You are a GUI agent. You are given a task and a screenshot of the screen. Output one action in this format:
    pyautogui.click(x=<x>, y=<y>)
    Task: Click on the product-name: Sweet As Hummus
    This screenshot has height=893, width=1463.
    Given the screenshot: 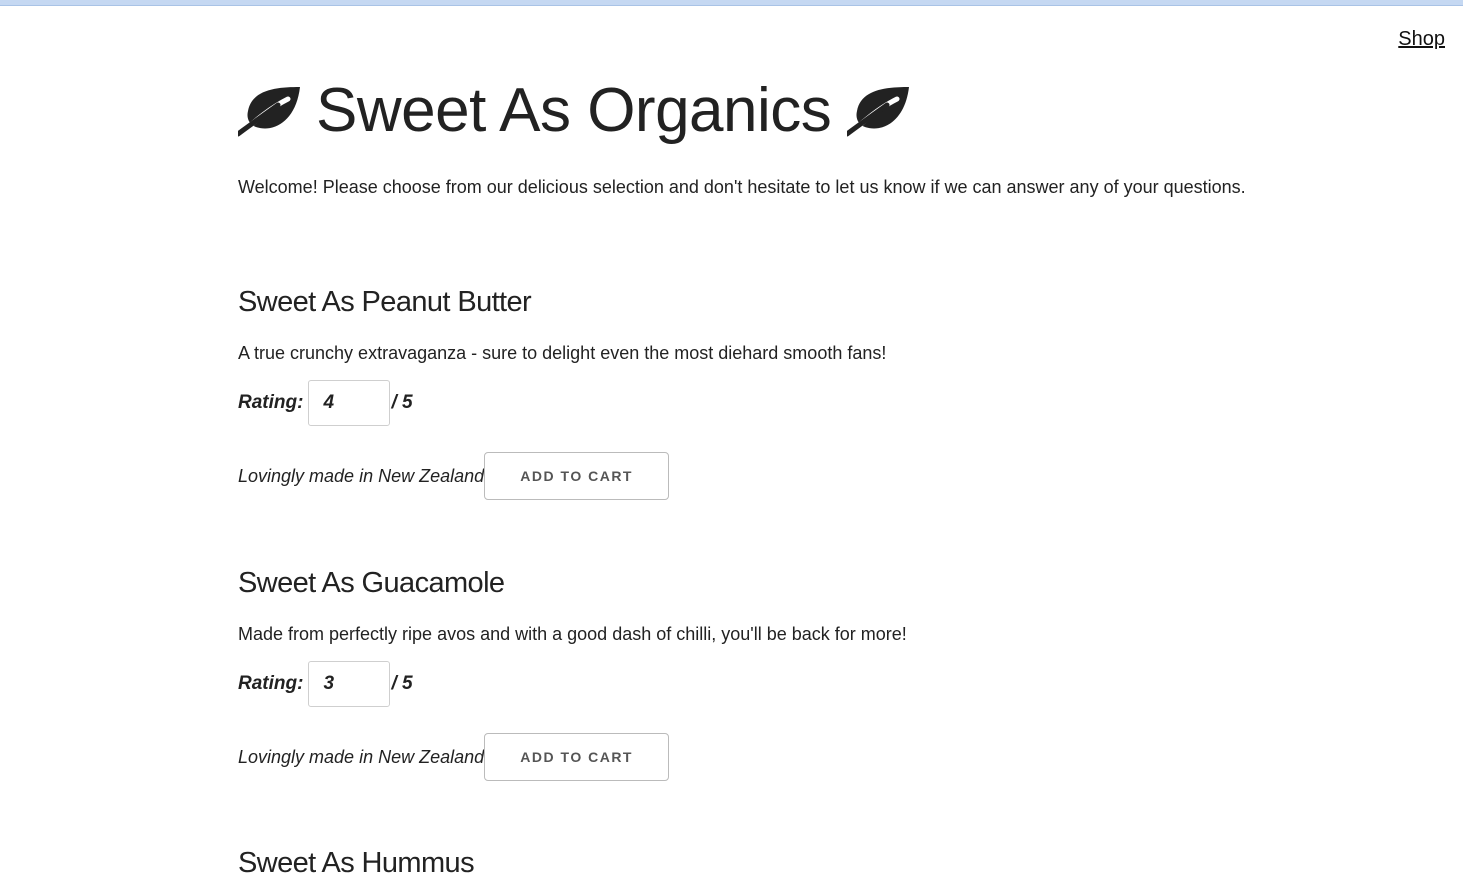 What is the action you would take?
    pyautogui.click(x=356, y=863)
    